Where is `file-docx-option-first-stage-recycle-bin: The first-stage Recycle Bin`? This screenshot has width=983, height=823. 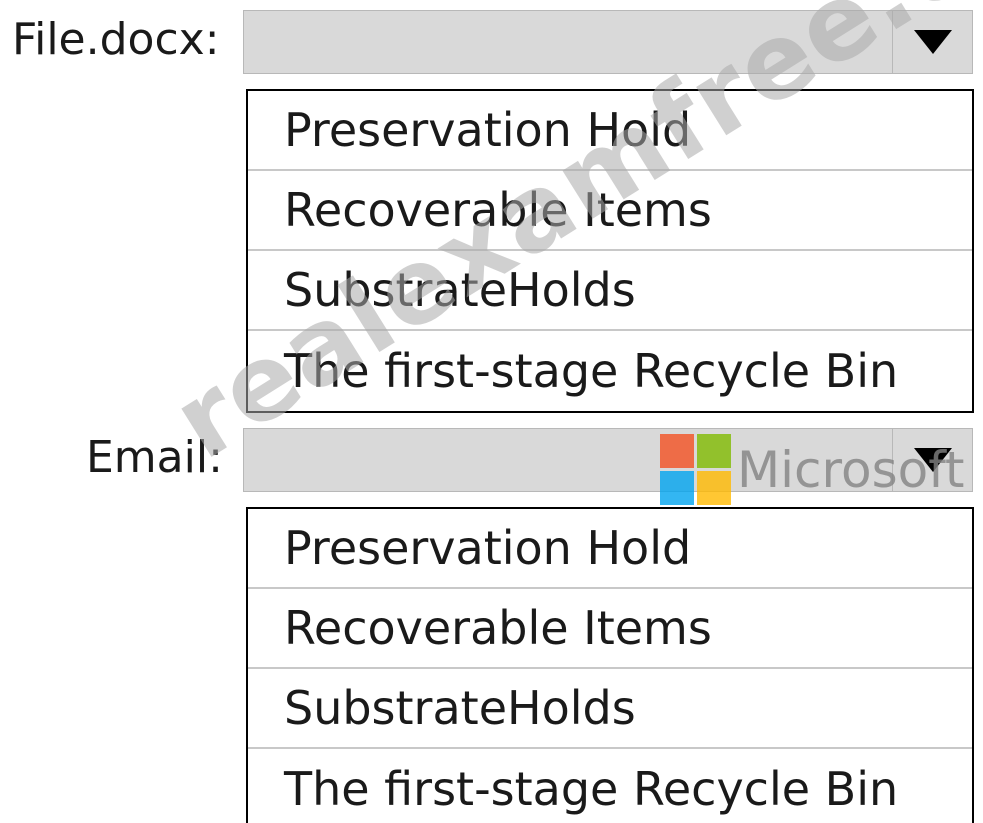 file-docx-option-first-stage-recycle-bin: The first-stage Recycle Bin is located at coordinates (610, 371).